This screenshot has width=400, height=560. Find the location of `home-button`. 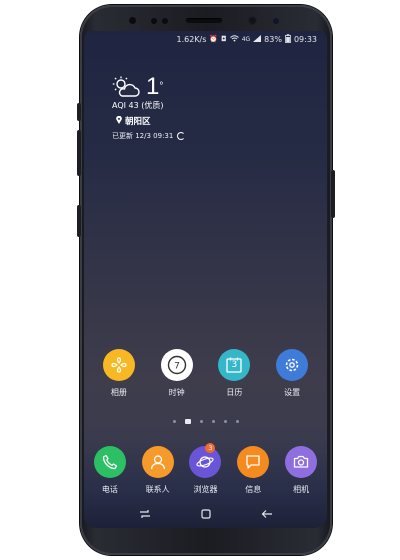

home-button is located at coordinates (206, 514).